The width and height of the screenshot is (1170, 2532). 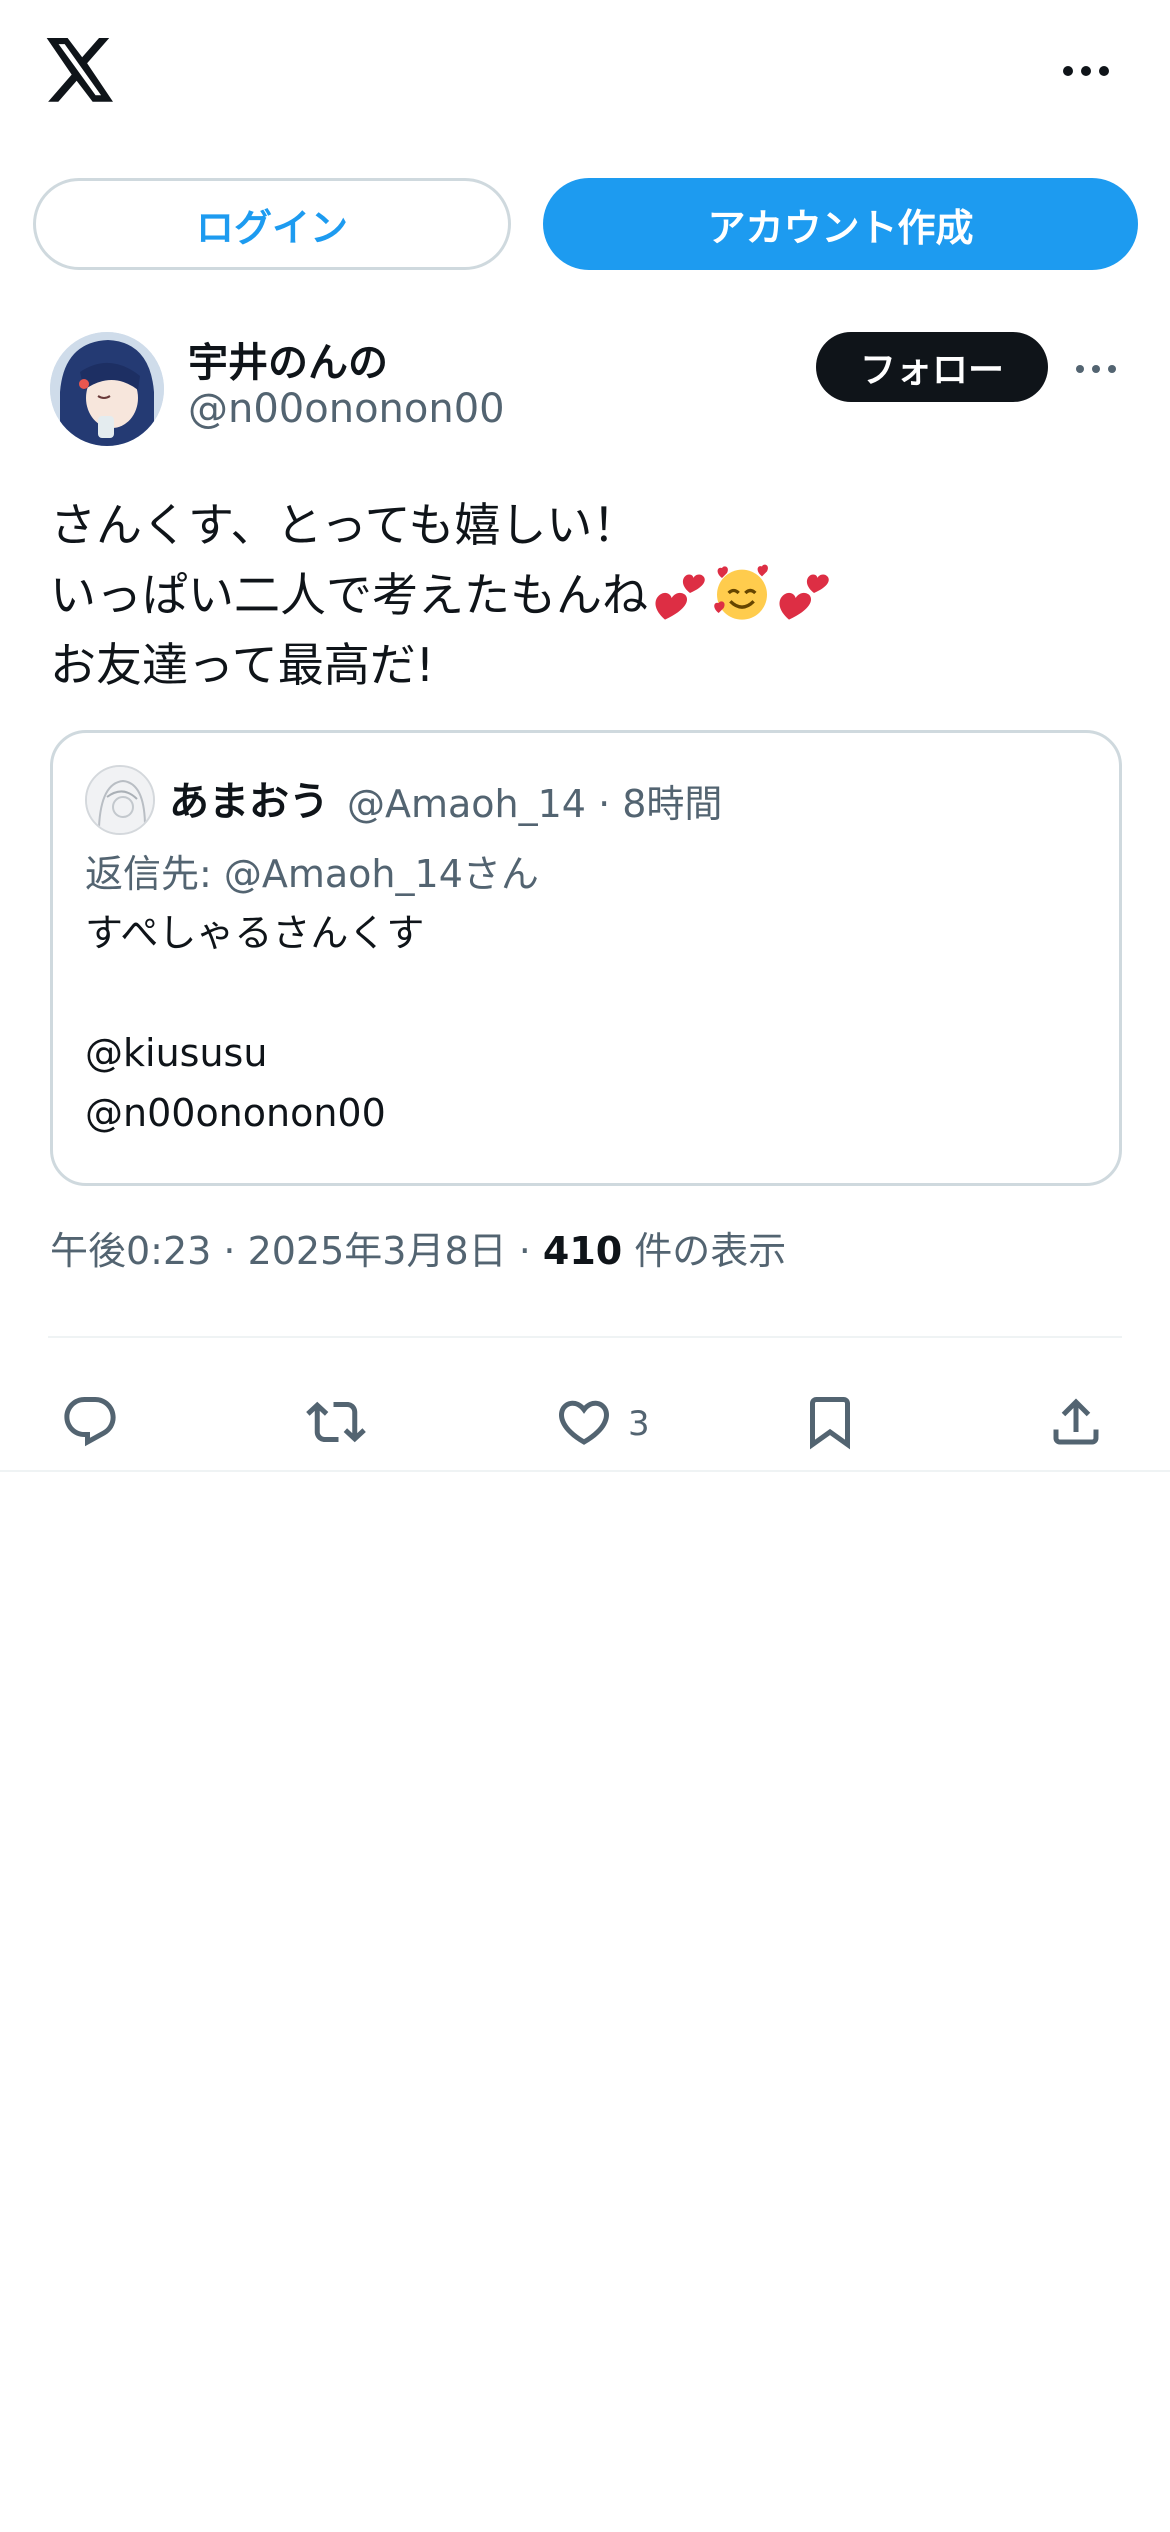 I want to click on quote-avatar, so click(x=120, y=800).